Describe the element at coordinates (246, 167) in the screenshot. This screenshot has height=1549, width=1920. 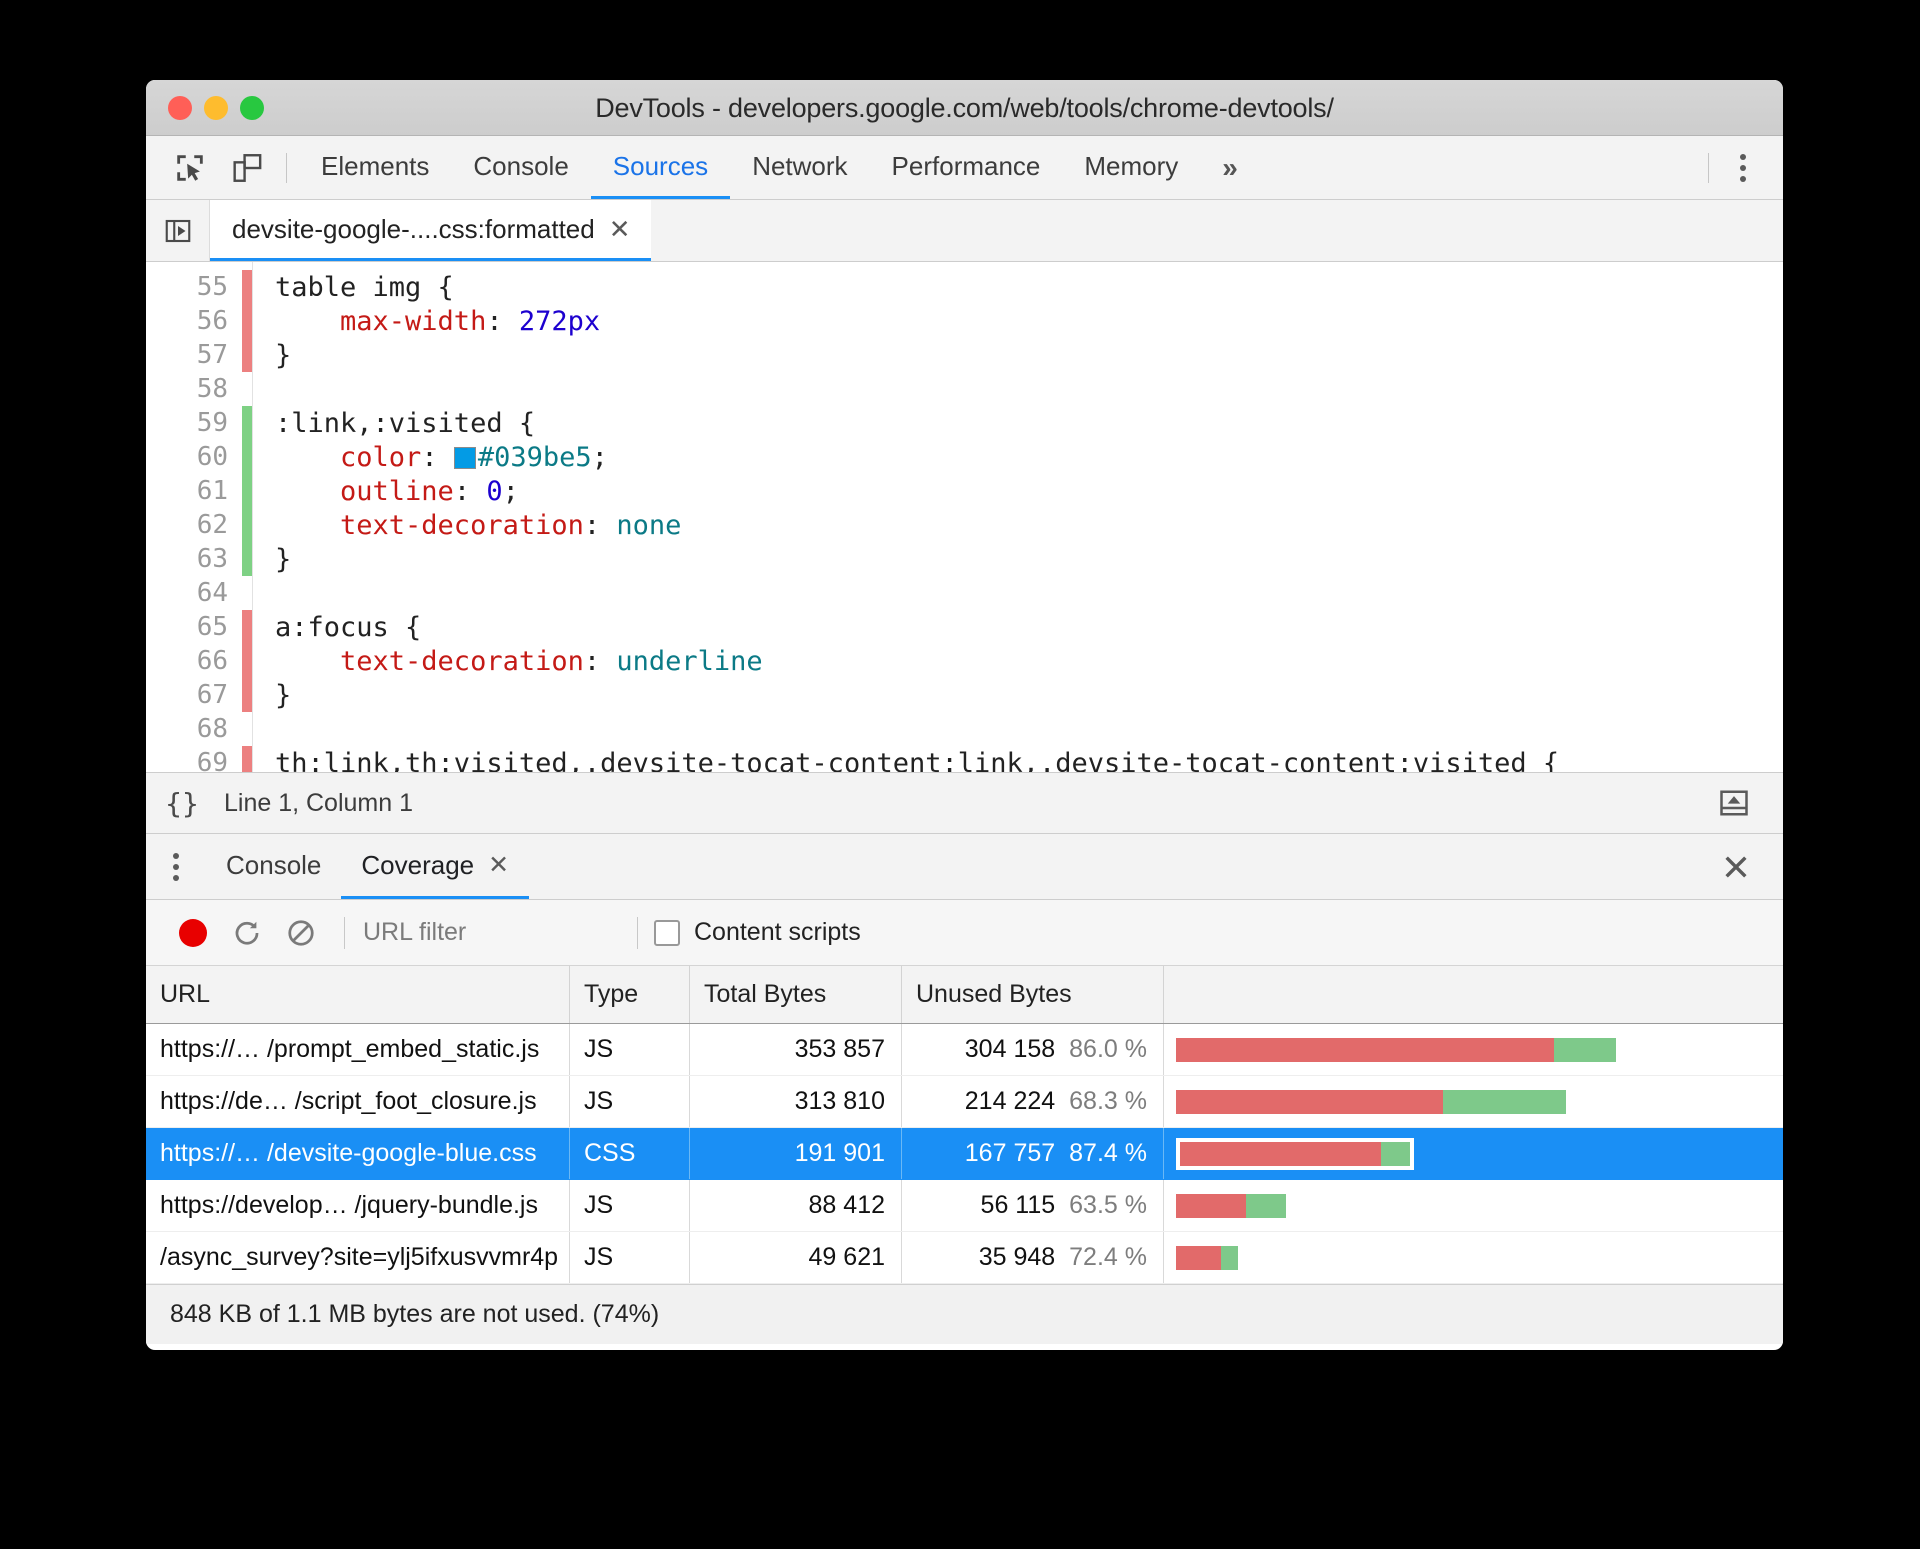
I see `device-toolbar-icon` at that location.